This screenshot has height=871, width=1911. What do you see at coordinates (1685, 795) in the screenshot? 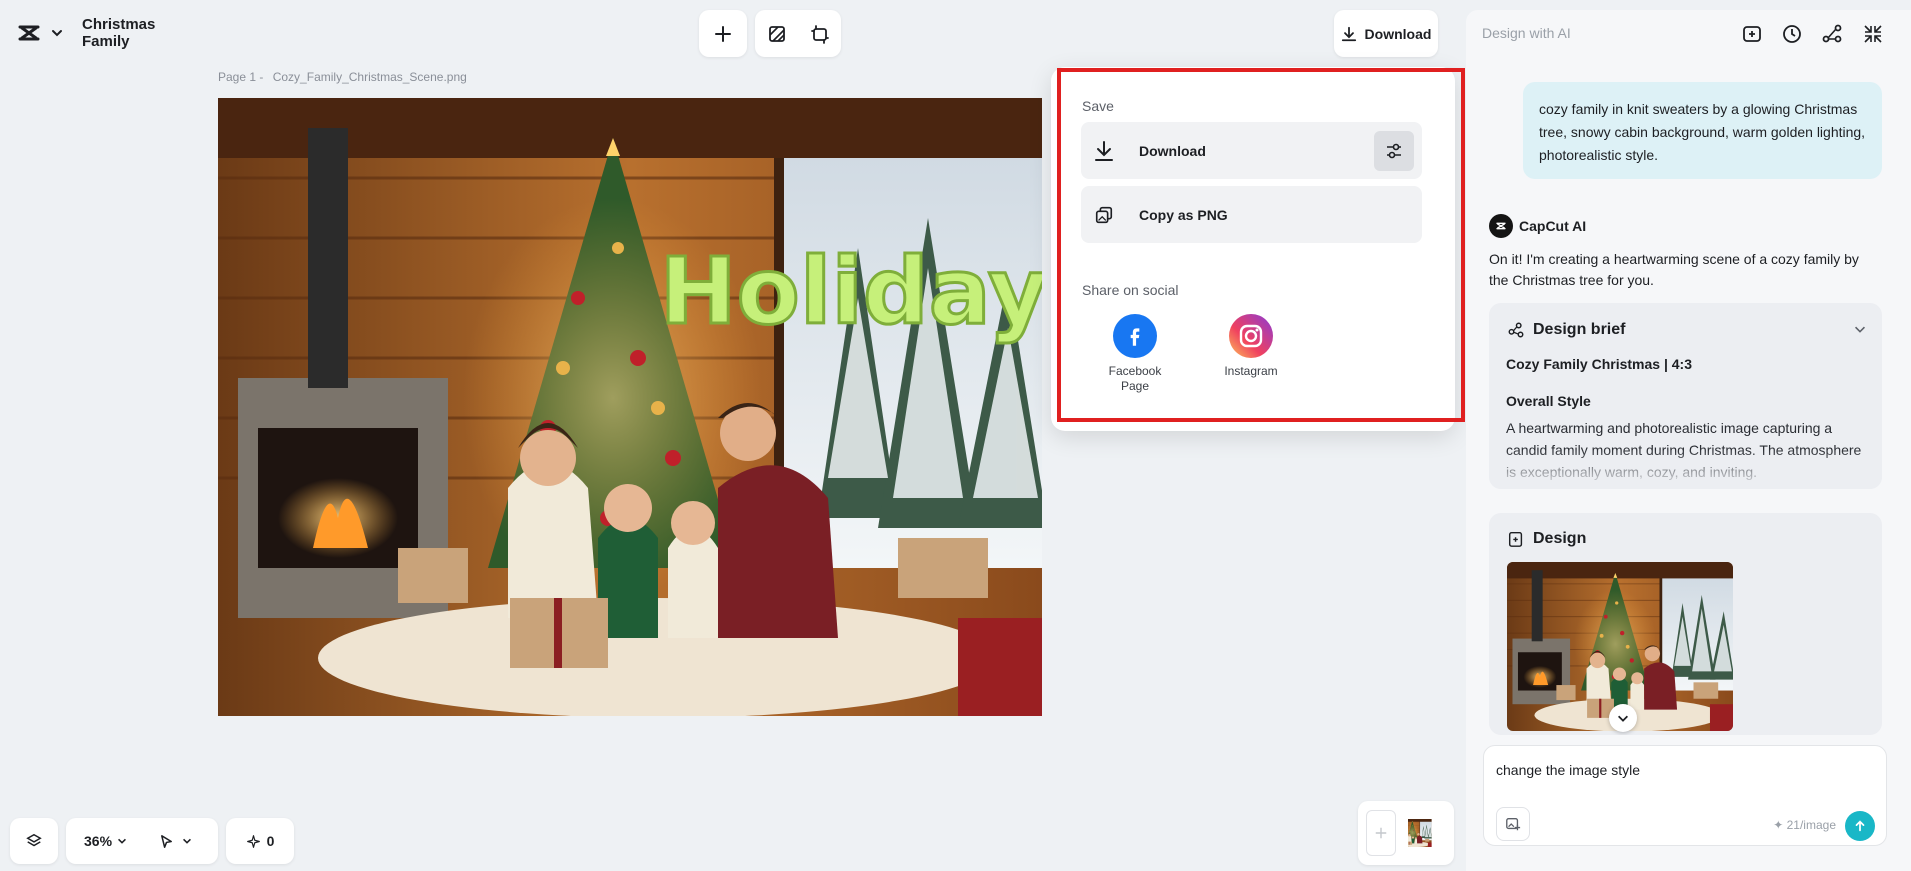
I see `chat-input-box: change the image style ✦ 21/image` at bounding box center [1685, 795].